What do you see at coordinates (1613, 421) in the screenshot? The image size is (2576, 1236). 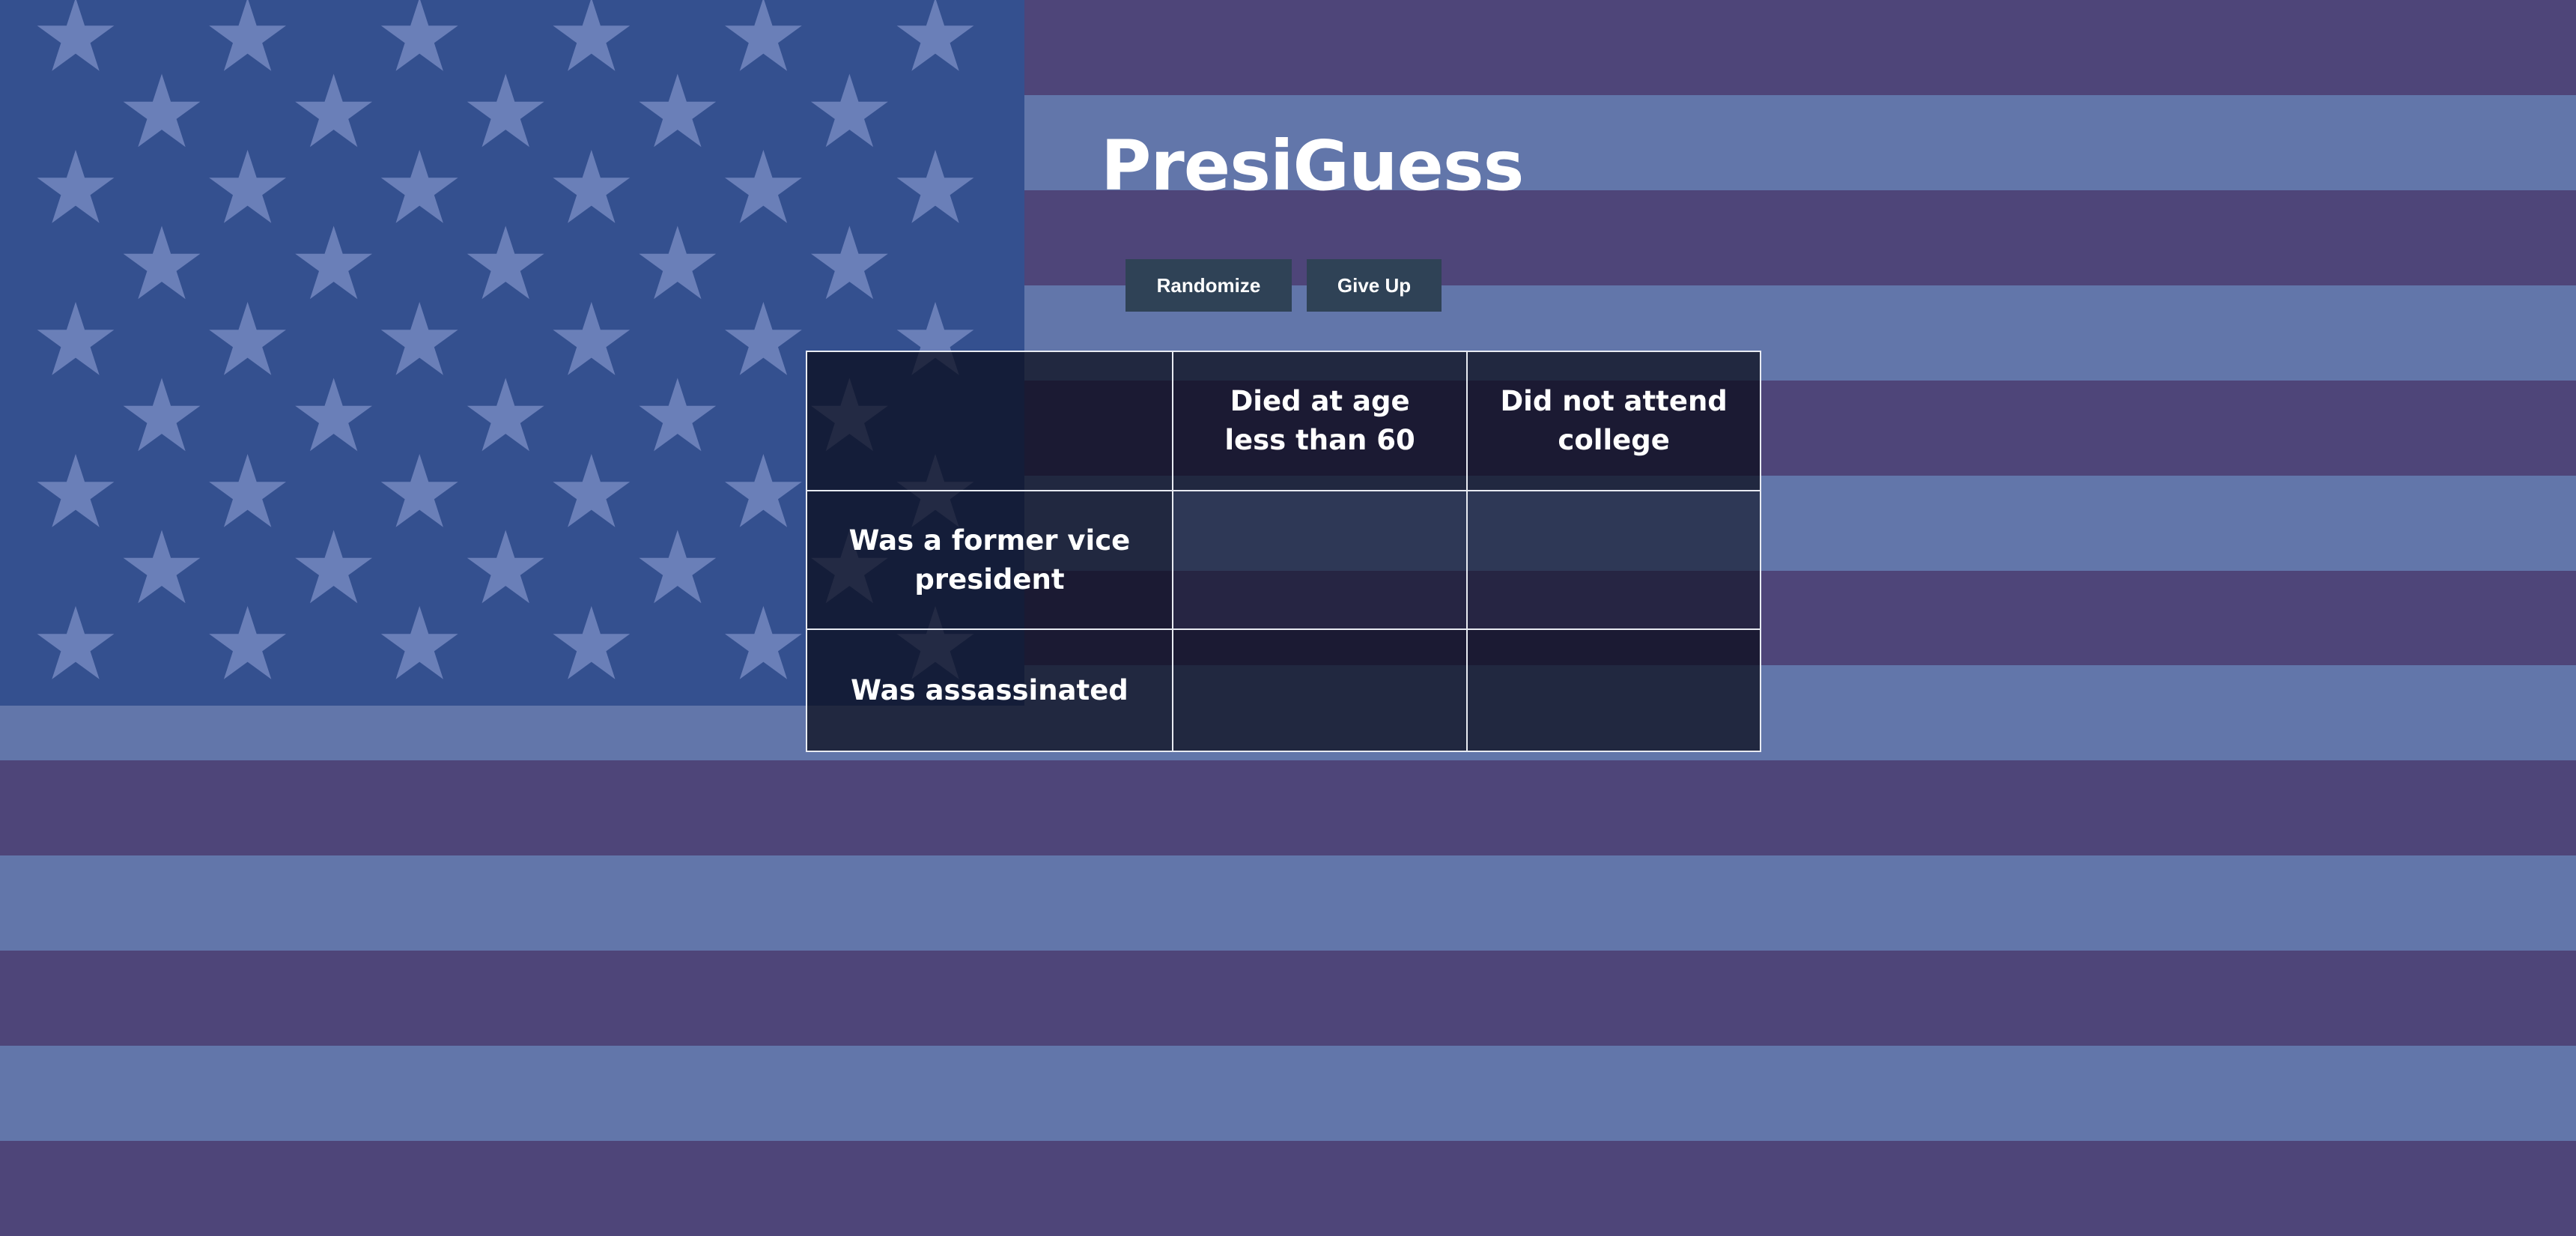 I see `column-header-no-college: Did not attend college` at bounding box center [1613, 421].